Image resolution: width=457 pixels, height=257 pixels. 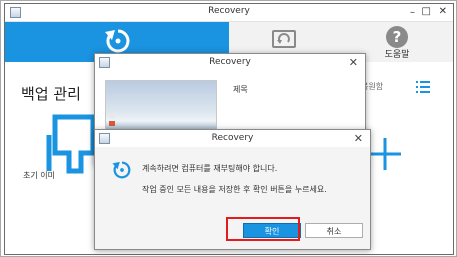 What do you see at coordinates (234, 189) in the screenshot?
I see `save-work-message: 작업 중인 모든 내용을 저장한 후 확인 버튼을 누르세요.` at bounding box center [234, 189].